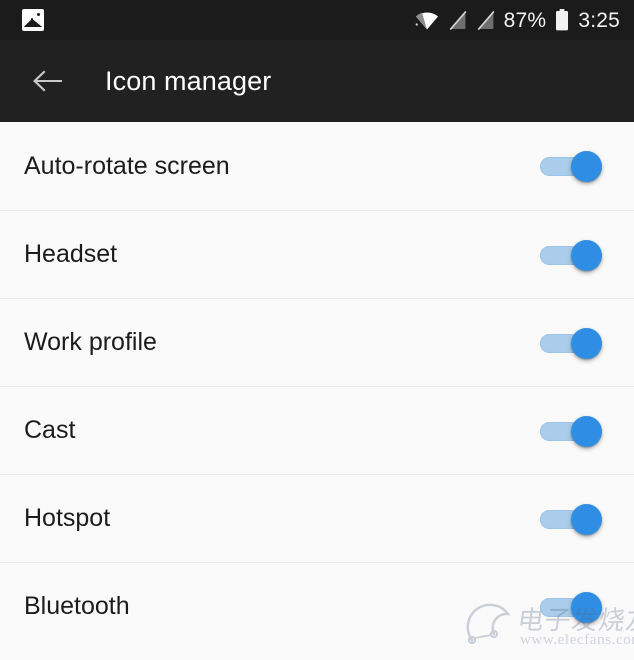 Image resolution: width=634 pixels, height=660 pixels. I want to click on page-title: Icon manager, so click(188, 80).